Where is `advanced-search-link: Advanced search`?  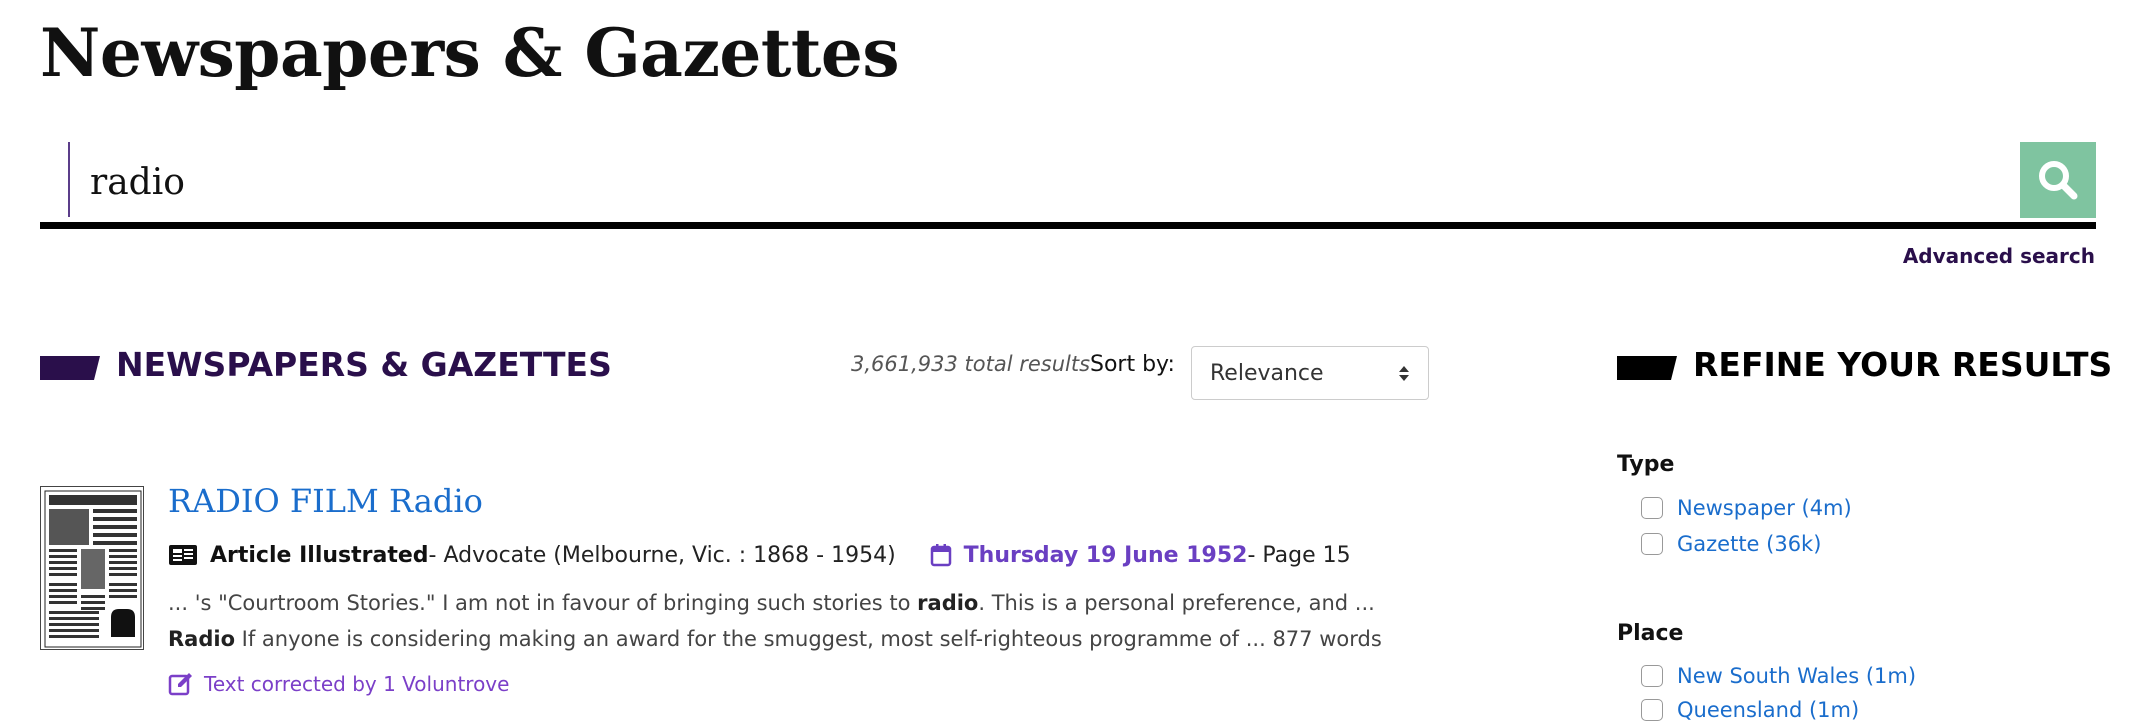 advanced-search-link: Advanced search is located at coordinates (1999, 256).